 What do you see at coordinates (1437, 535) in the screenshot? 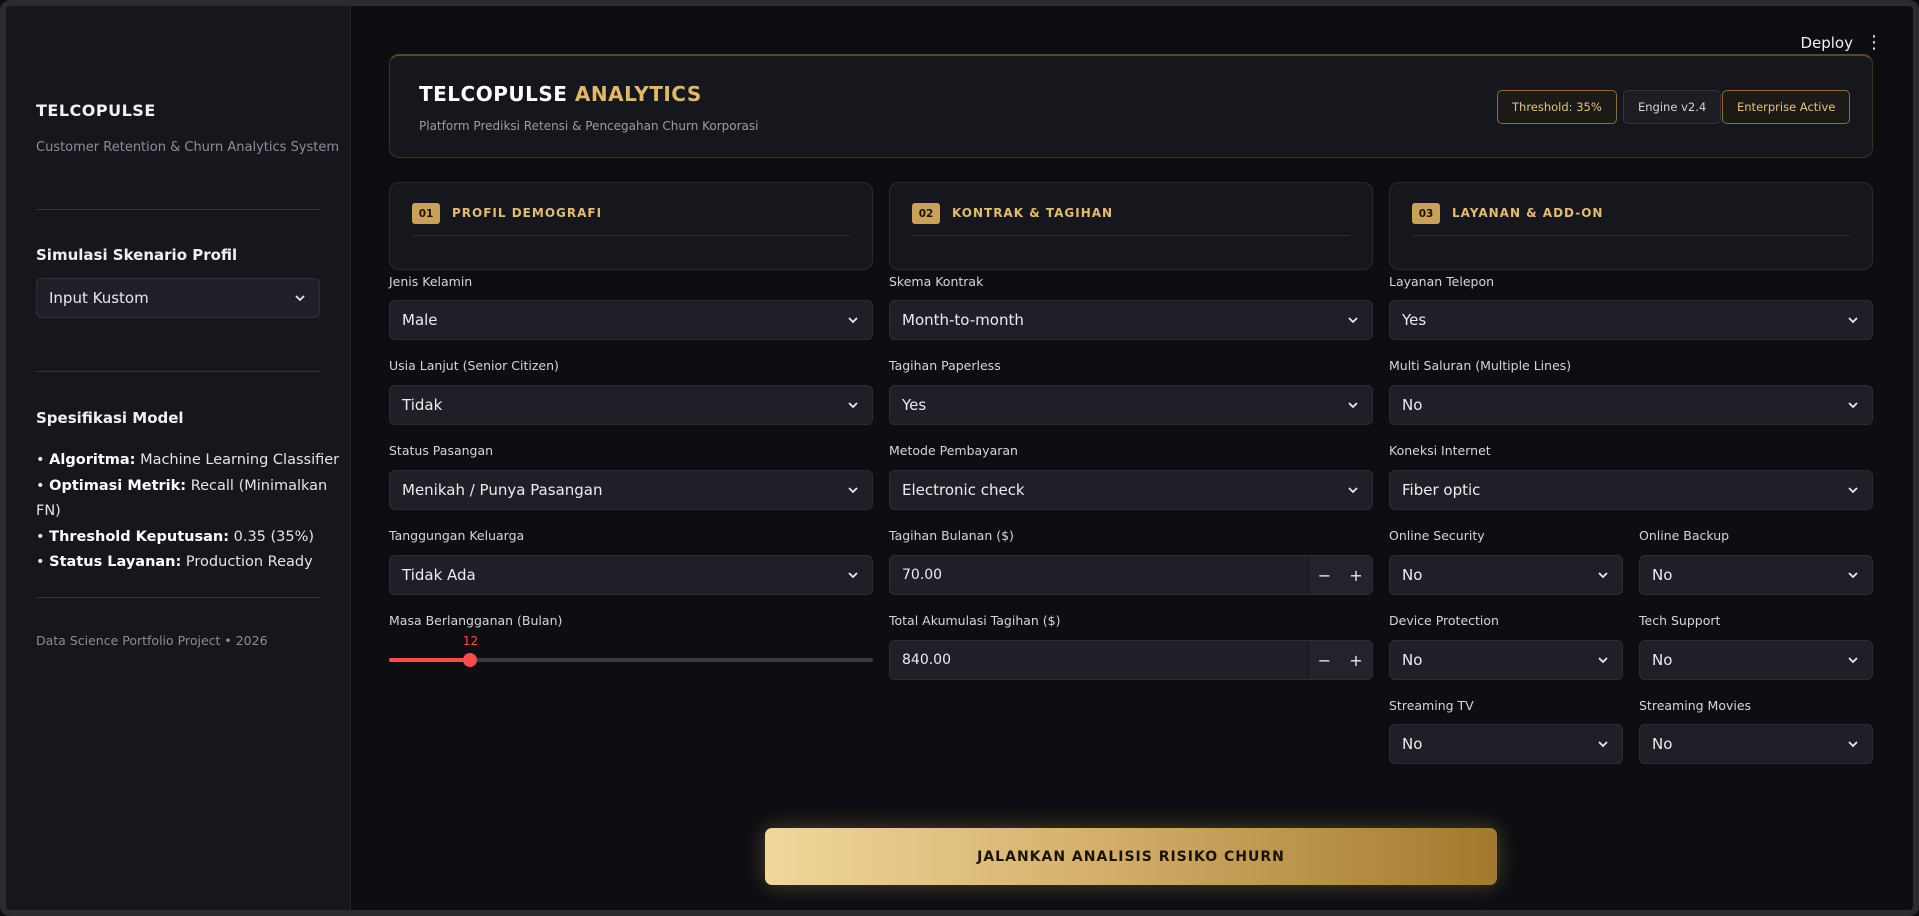
I see `security-label: Online Security` at bounding box center [1437, 535].